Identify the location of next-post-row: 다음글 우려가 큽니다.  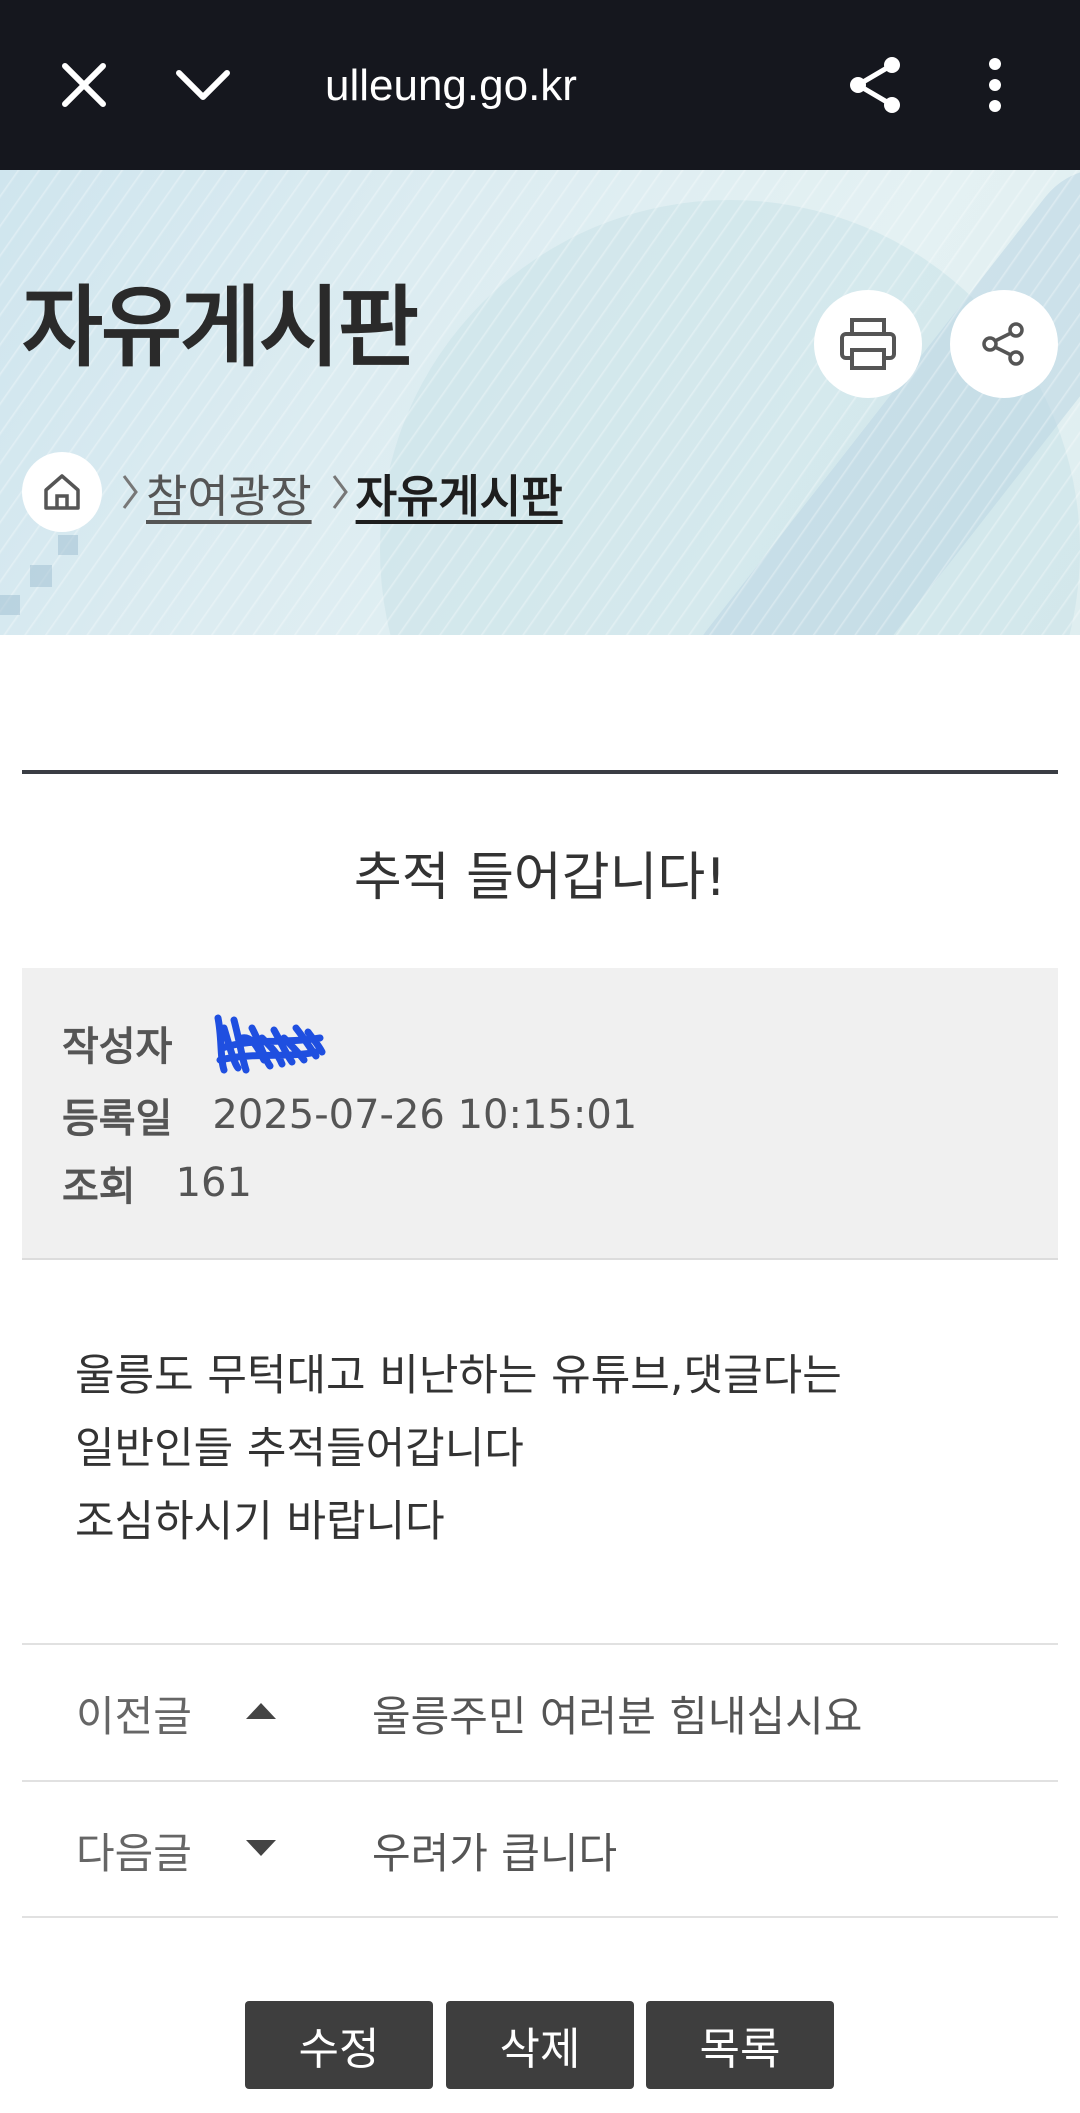
(540, 1849).